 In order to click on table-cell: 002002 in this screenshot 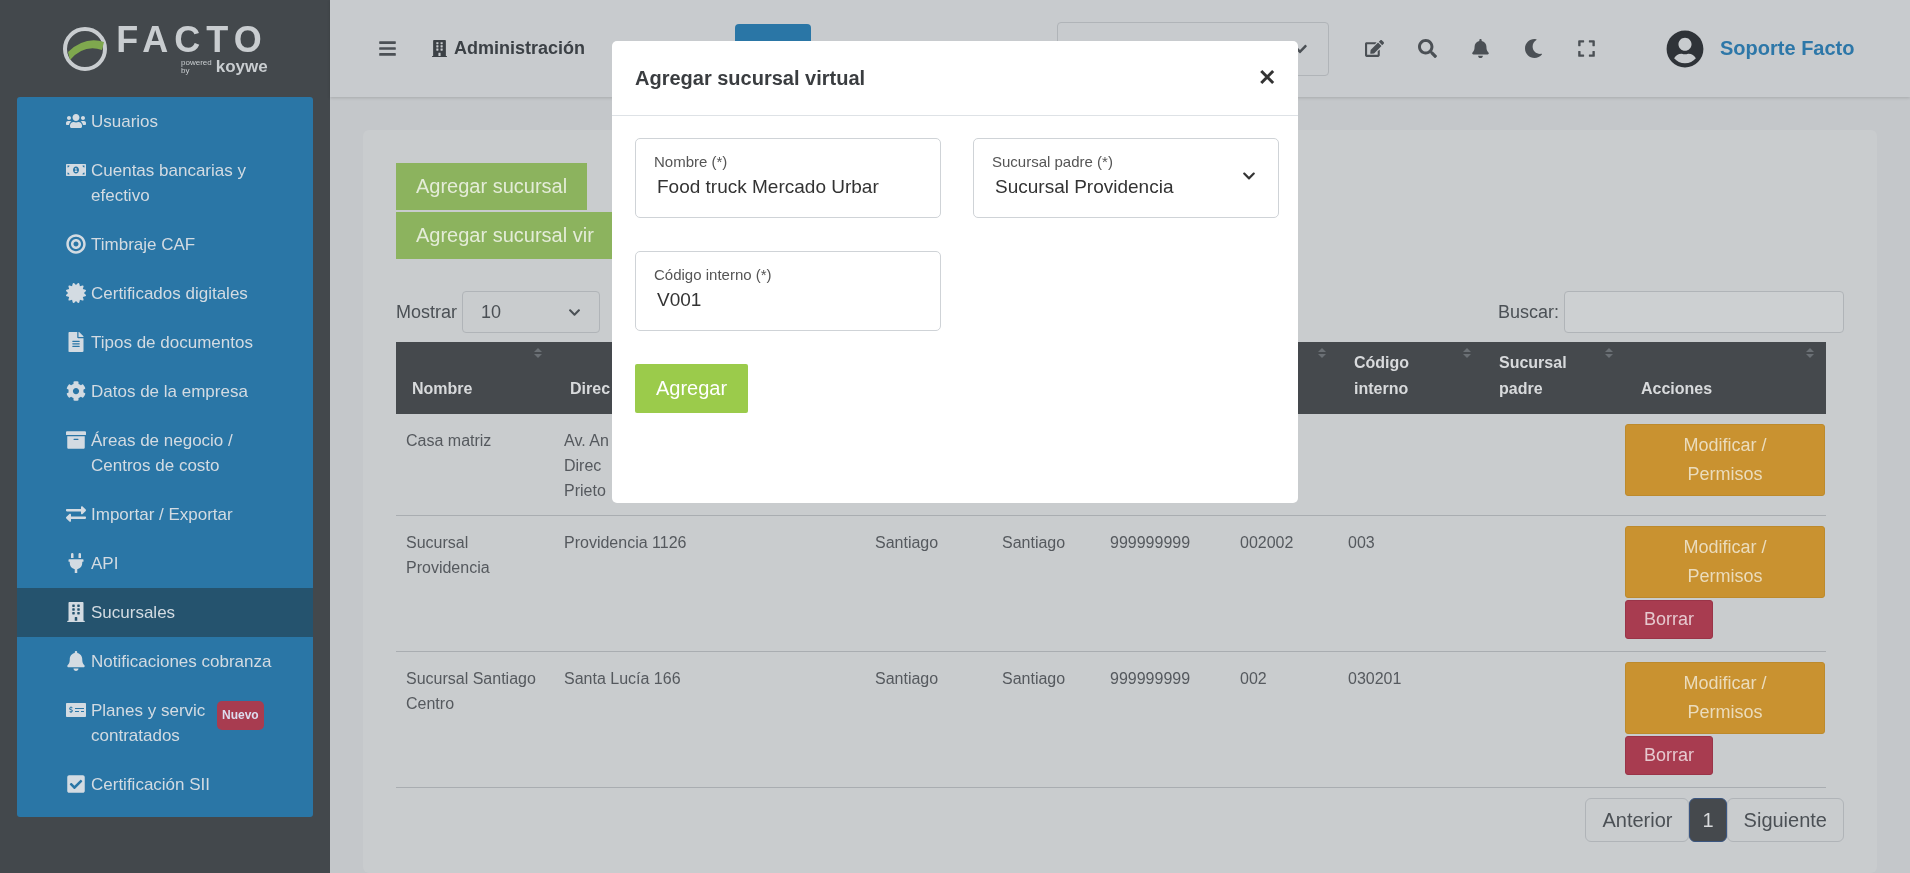, I will do `click(1267, 542)`.